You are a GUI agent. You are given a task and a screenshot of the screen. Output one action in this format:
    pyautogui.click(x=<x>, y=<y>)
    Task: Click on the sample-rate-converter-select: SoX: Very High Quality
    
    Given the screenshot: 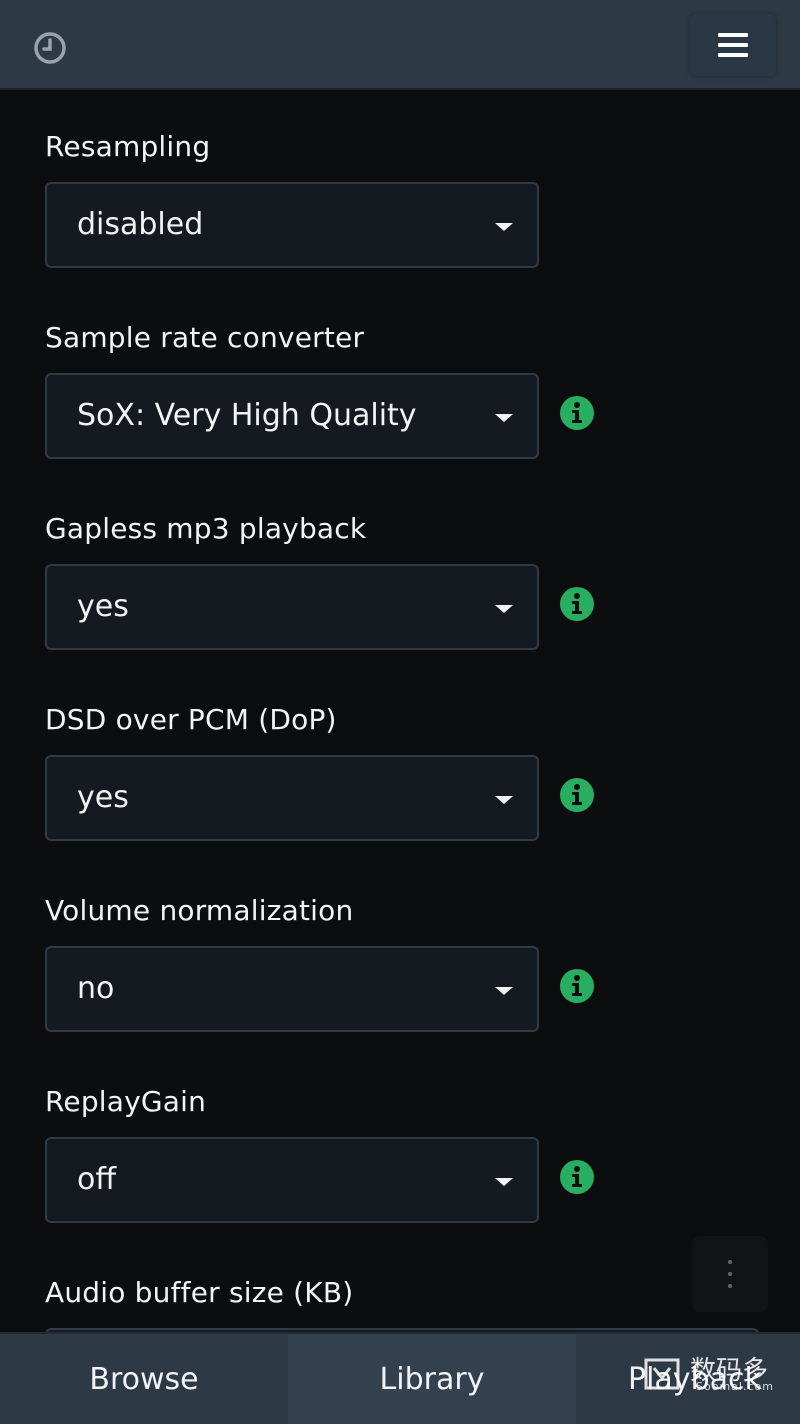 What is the action you would take?
    pyautogui.click(x=292, y=416)
    